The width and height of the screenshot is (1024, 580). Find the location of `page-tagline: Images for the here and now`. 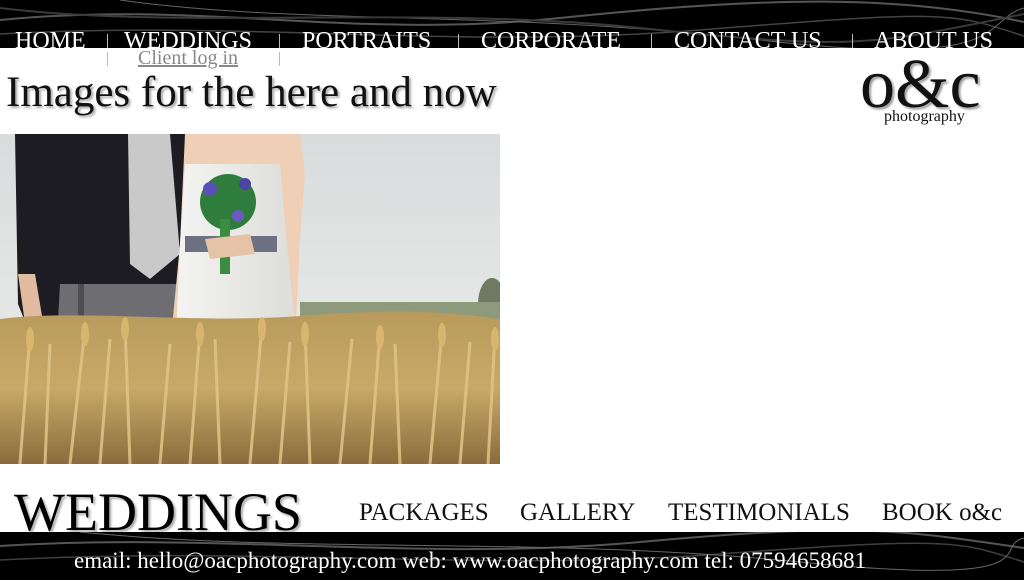

page-tagline: Images for the here and now is located at coordinates (251, 92).